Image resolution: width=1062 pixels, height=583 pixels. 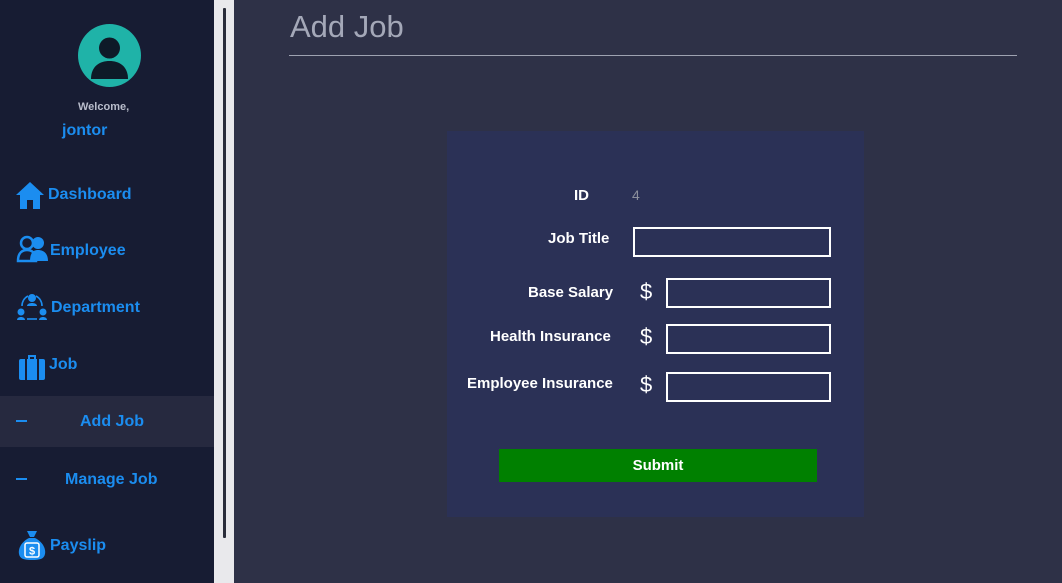 What do you see at coordinates (581, 195) in the screenshot?
I see `id-label: ID` at bounding box center [581, 195].